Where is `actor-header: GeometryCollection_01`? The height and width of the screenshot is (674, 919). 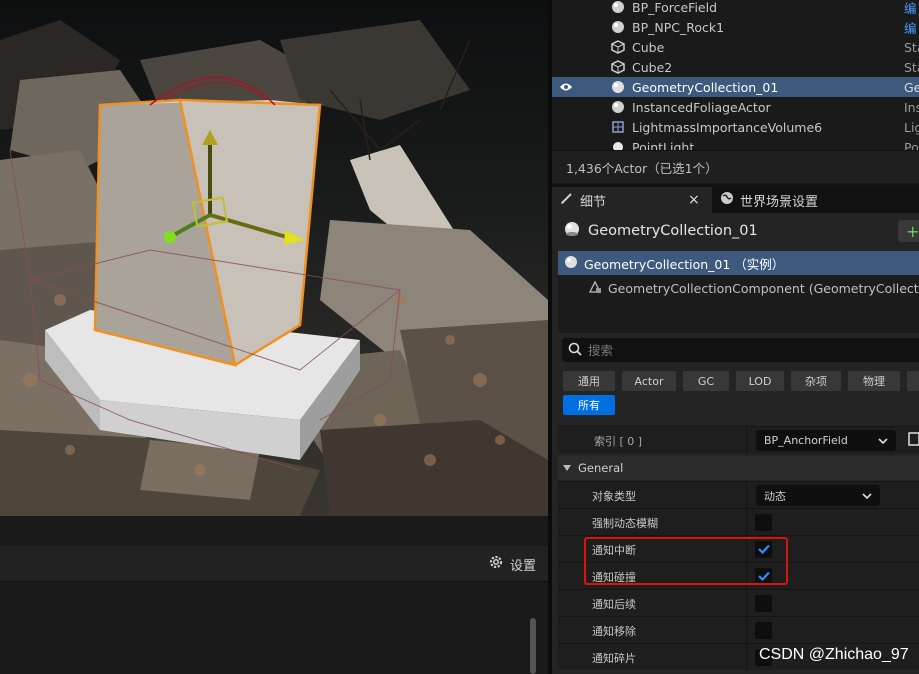 actor-header: GeometryCollection_01 is located at coordinates (735, 231).